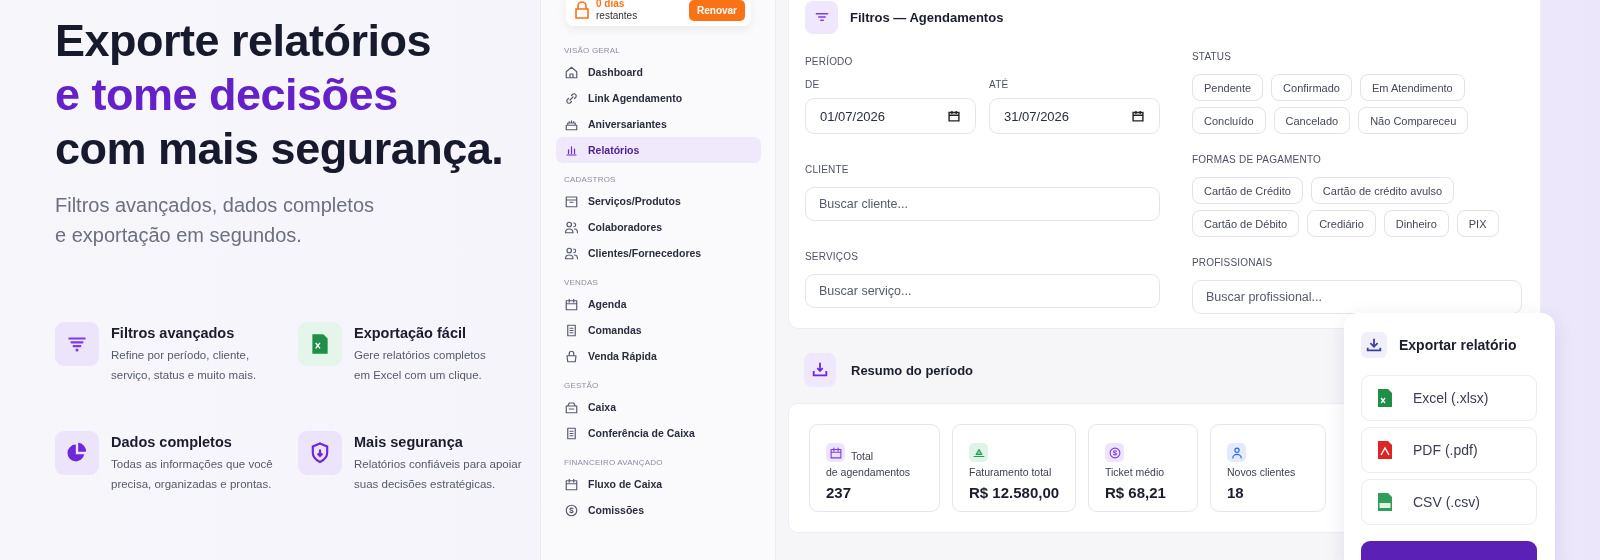  I want to click on payment-chip: Cartão de Débito, so click(1246, 223).